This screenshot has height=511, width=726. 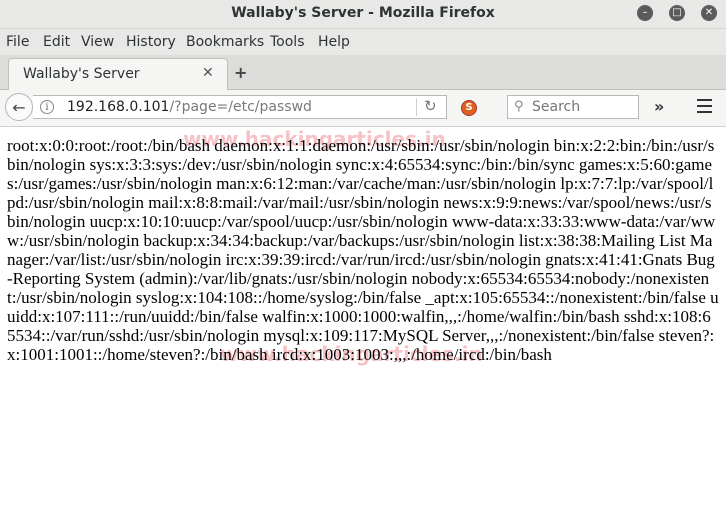 What do you see at coordinates (582, 107) in the screenshot?
I see `search-input` at bounding box center [582, 107].